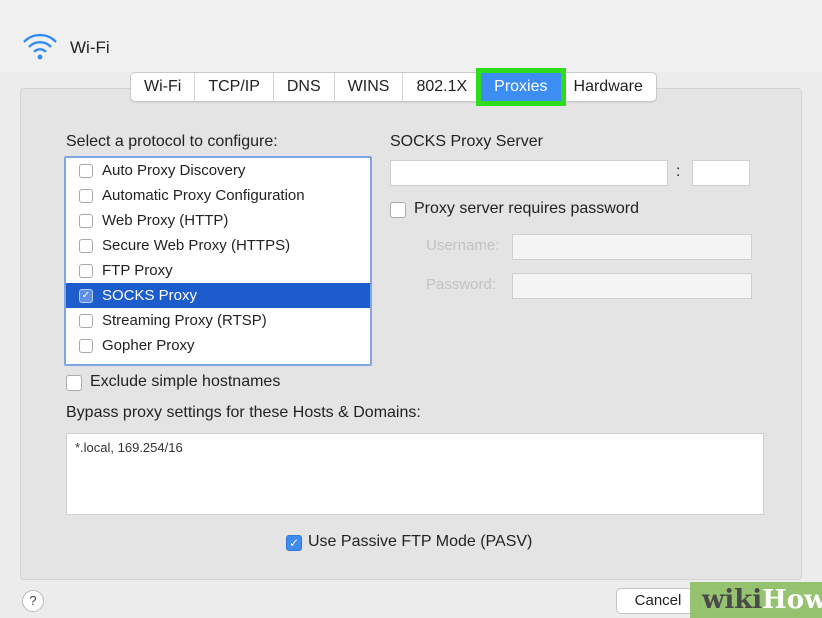 The width and height of the screenshot is (822, 618). What do you see at coordinates (442, 87) in the screenshot?
I see `tab-8021x: 802.1X` at bounding box center [442, 87].